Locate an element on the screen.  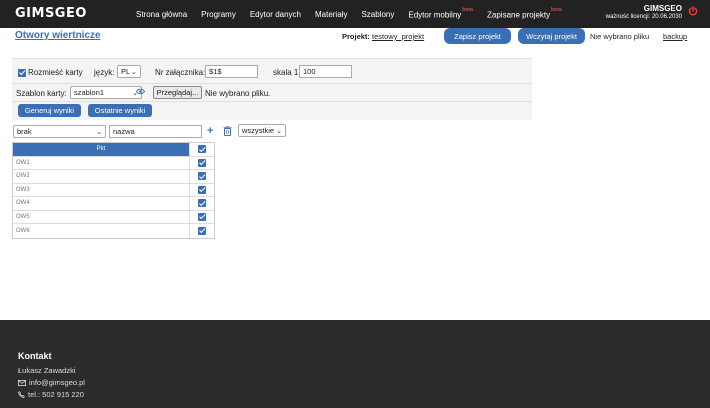
project-label: Projekt: is located at coordinates (356, 36).